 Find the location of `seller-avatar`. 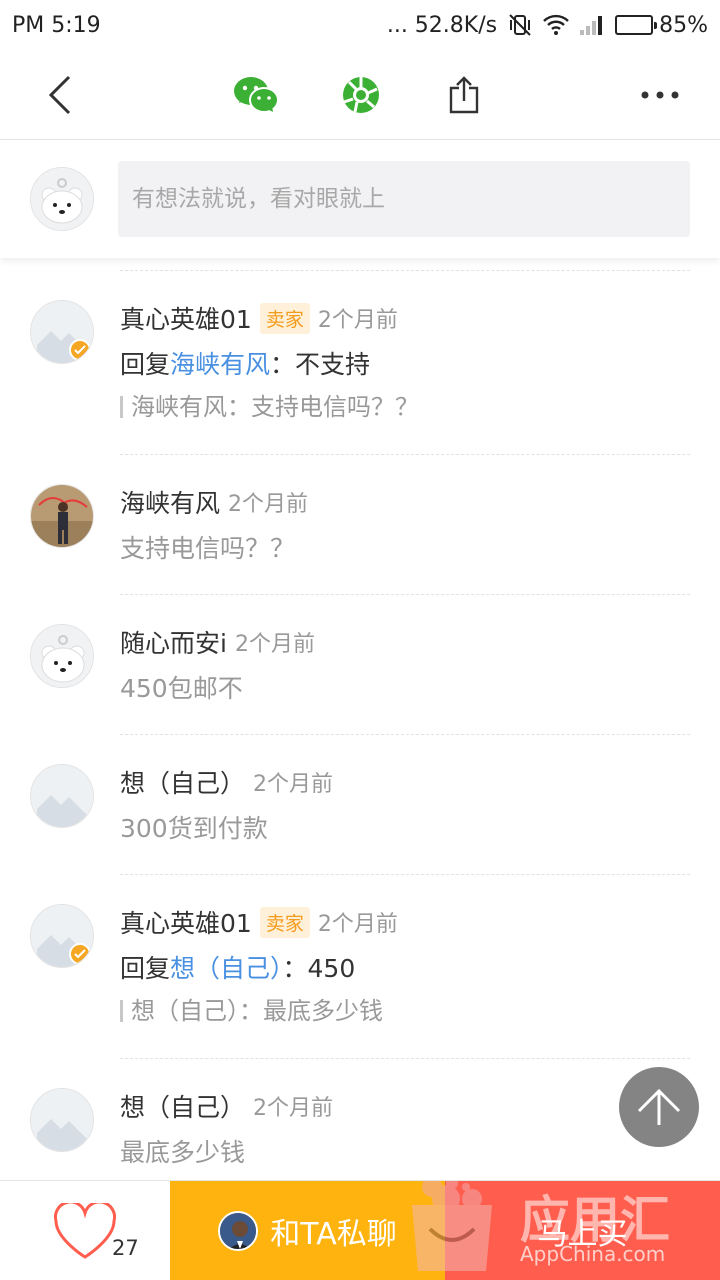

seller-avatar is located at coordinates (238, 1231).